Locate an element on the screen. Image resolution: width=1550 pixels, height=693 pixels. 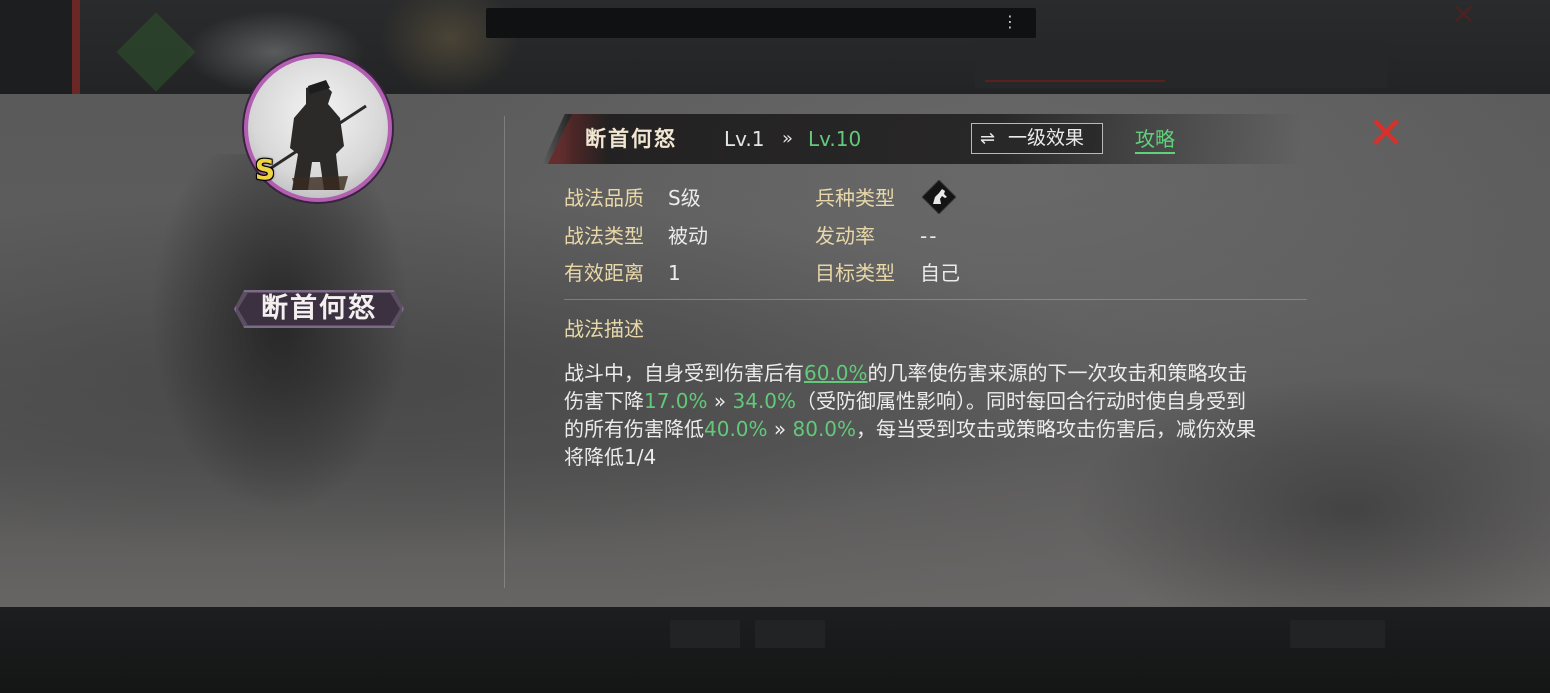
vertical-divider is located at coordinates (504, 352).